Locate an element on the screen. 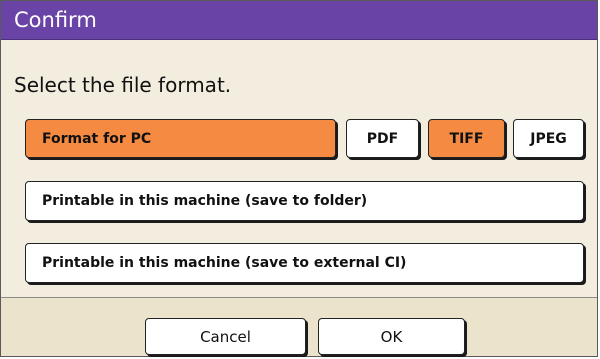  prompt-text: Select the file format. is located at coordinates (123, 85).